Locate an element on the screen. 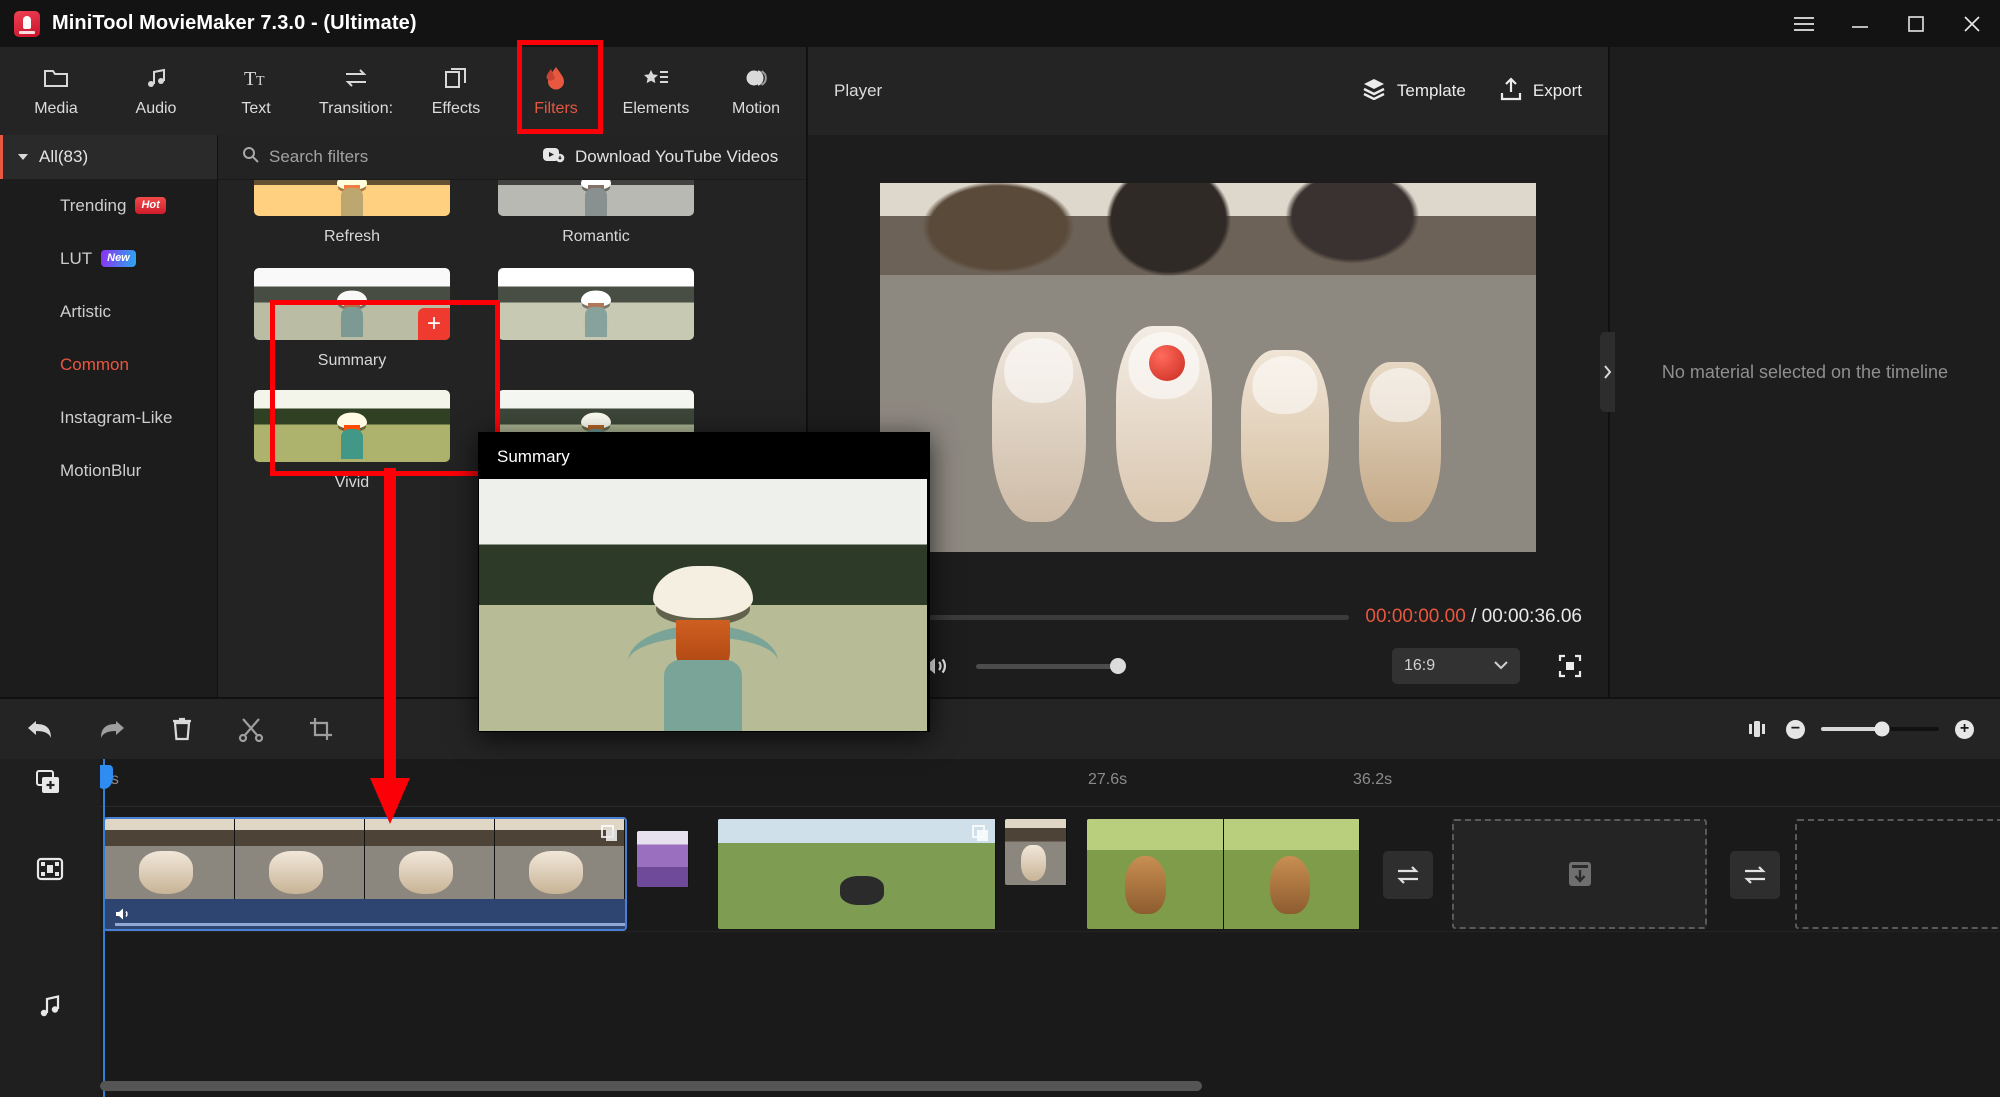 This screenshot has width=2000, height=1097. category-instagram-like: Instagram-Like is located at coordinates (108, 417).